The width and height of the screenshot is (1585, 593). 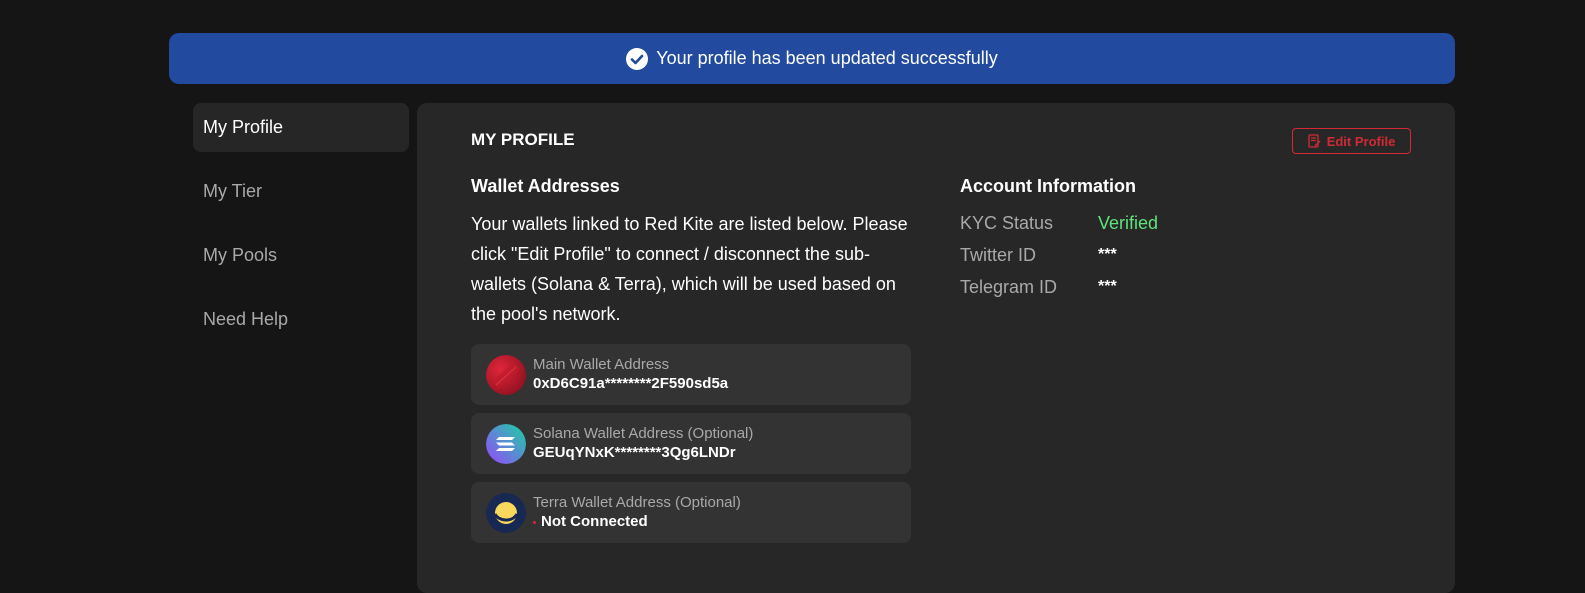 What do you see at coordinates (301, 255) in the screenshot?
I see `sidebar-item-my-pools: My Pools` at bounding box center [301, 255].